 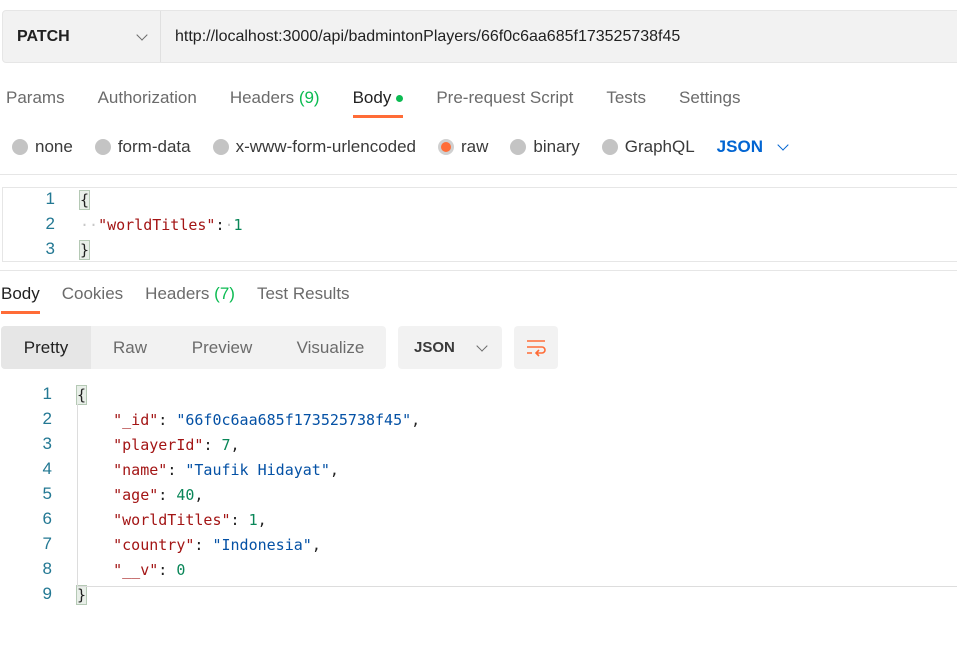 What do you see at coordinates (229, 225) in the screenshot?
I see `code-token: ·` at bounding box center [229, 225].